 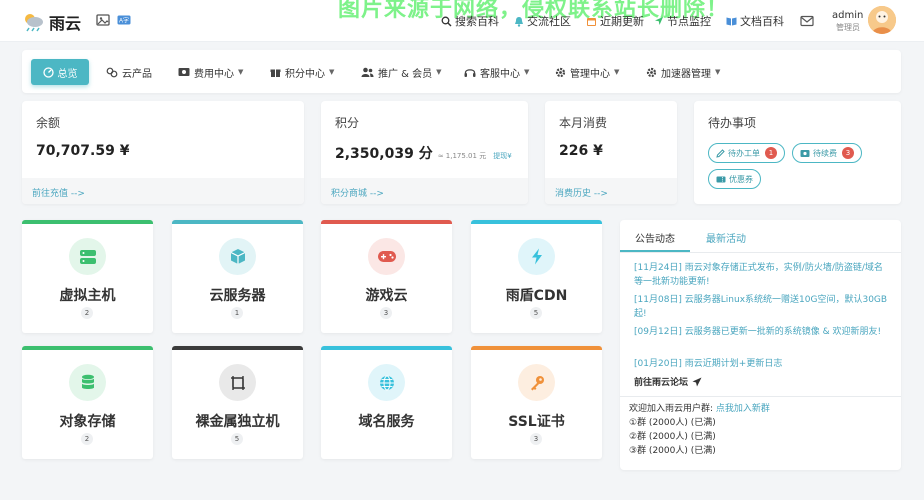 What do you see at coordinates (163, 191) in the screenshot?
I see `recharge-link: 前往充值 -->` at bounding box center [163, 191].